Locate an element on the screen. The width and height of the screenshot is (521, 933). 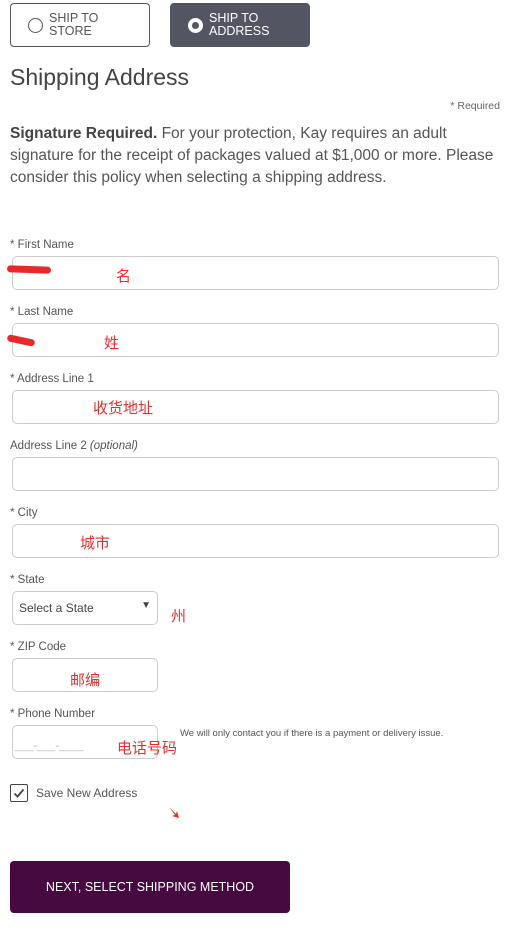
ship-to-address-option: SHIP TO ADDRESS is located at coordinates (240, 25).